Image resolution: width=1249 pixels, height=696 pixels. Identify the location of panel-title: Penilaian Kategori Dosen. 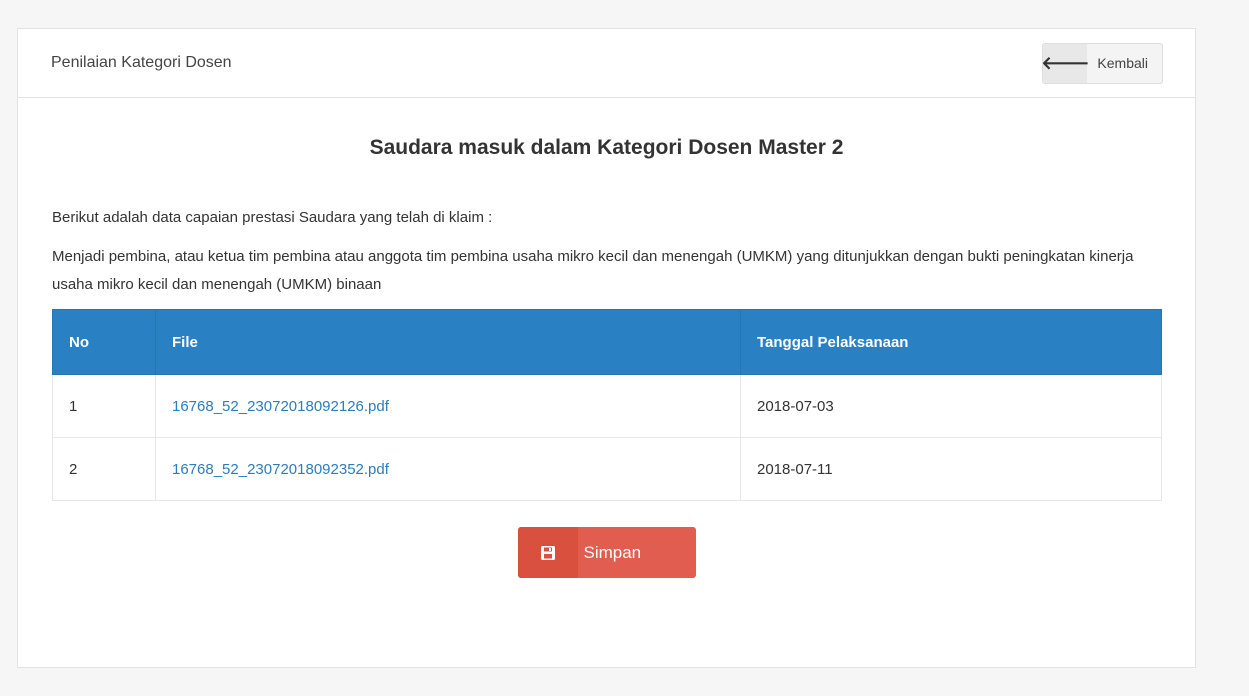
(141, 62).